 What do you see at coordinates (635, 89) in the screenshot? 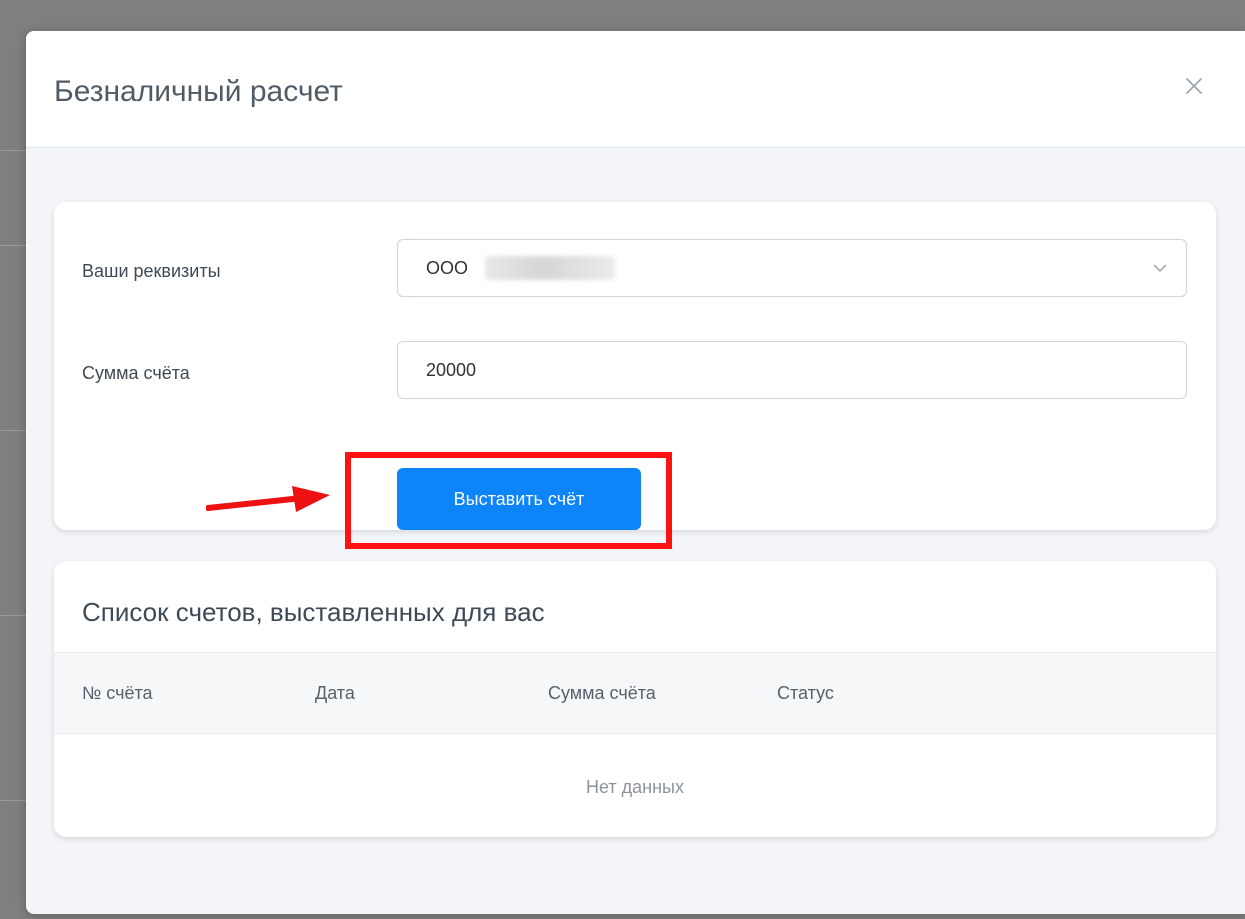
I see `modal-header: Безналичный расчет` at bounding box center [635, 89].